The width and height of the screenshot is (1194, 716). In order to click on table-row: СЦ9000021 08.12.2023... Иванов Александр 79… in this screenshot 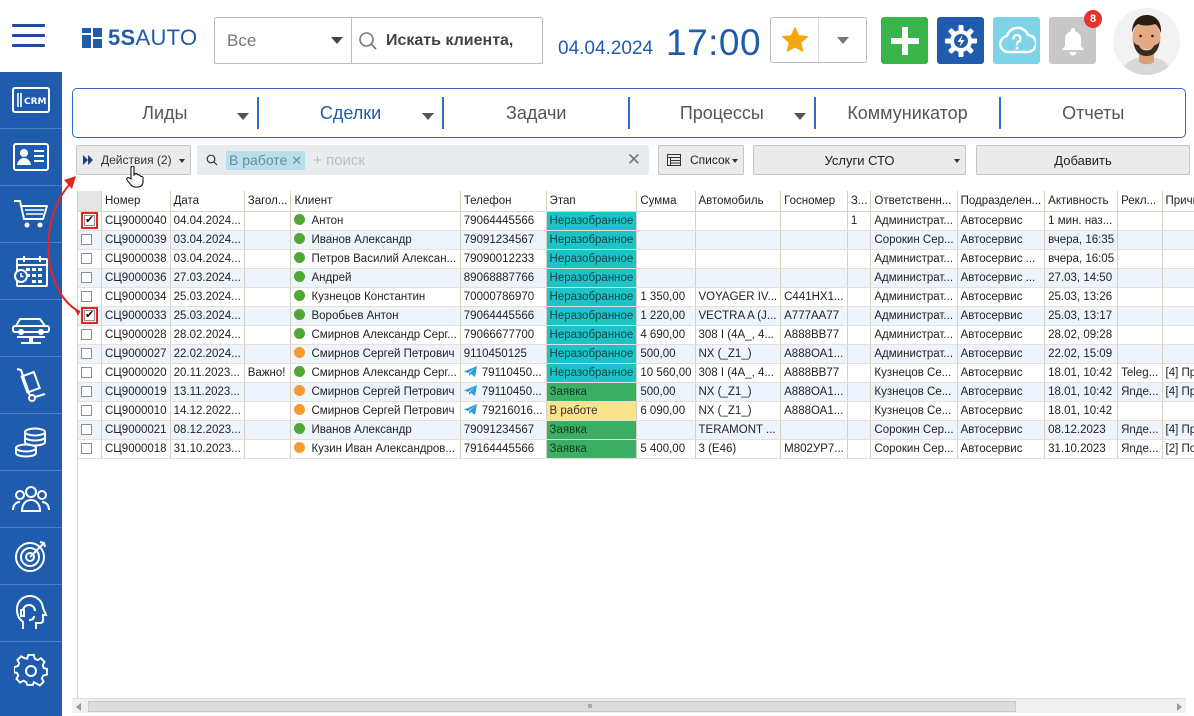, I will do `click(636, 430)`.